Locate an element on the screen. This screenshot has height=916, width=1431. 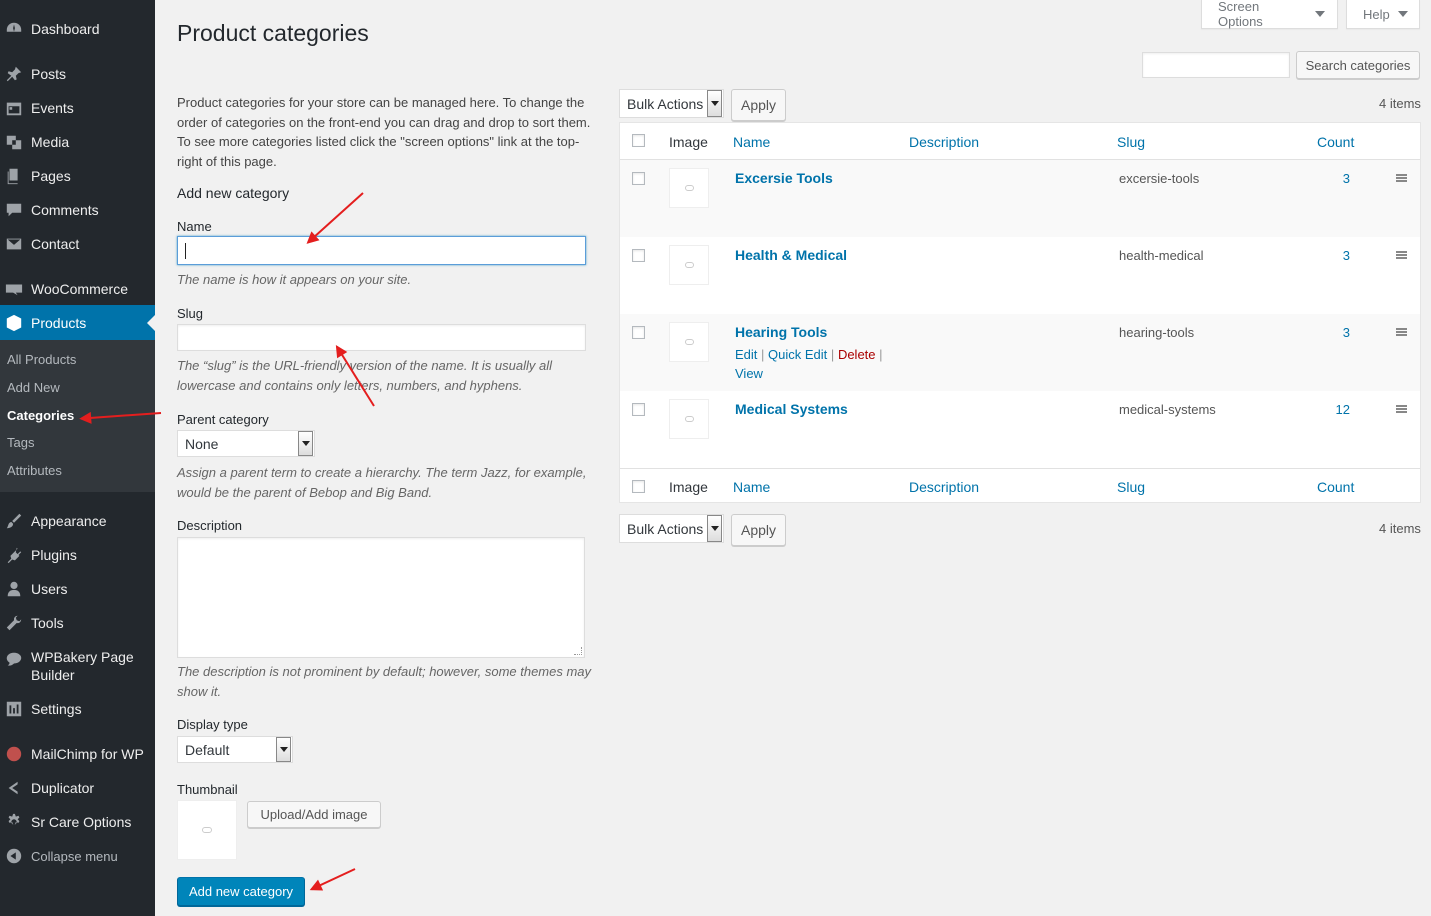
menu-label: Posts is located at coordinates (49, 74).